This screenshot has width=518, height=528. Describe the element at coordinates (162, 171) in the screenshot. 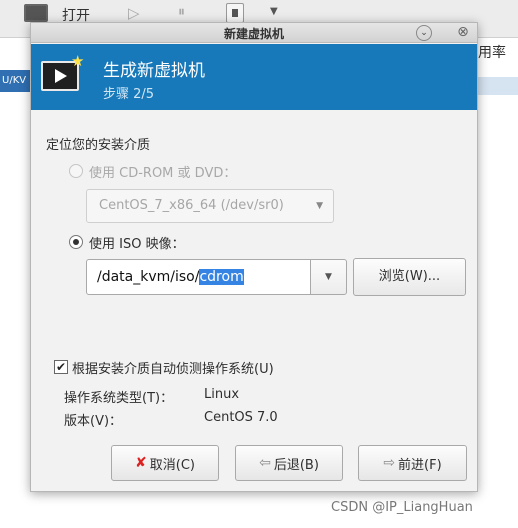

I see `cdrom-radio-label: 使用 CD-ROM 或 DVD：` at that location.